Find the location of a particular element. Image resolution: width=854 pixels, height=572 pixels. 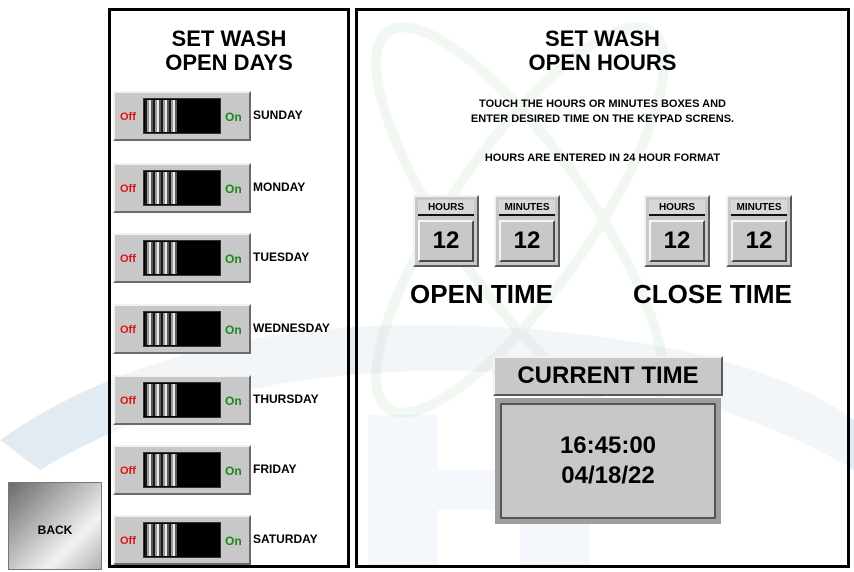

day-row-monday: Off On MONDAY is located at coordinates (231, 188).